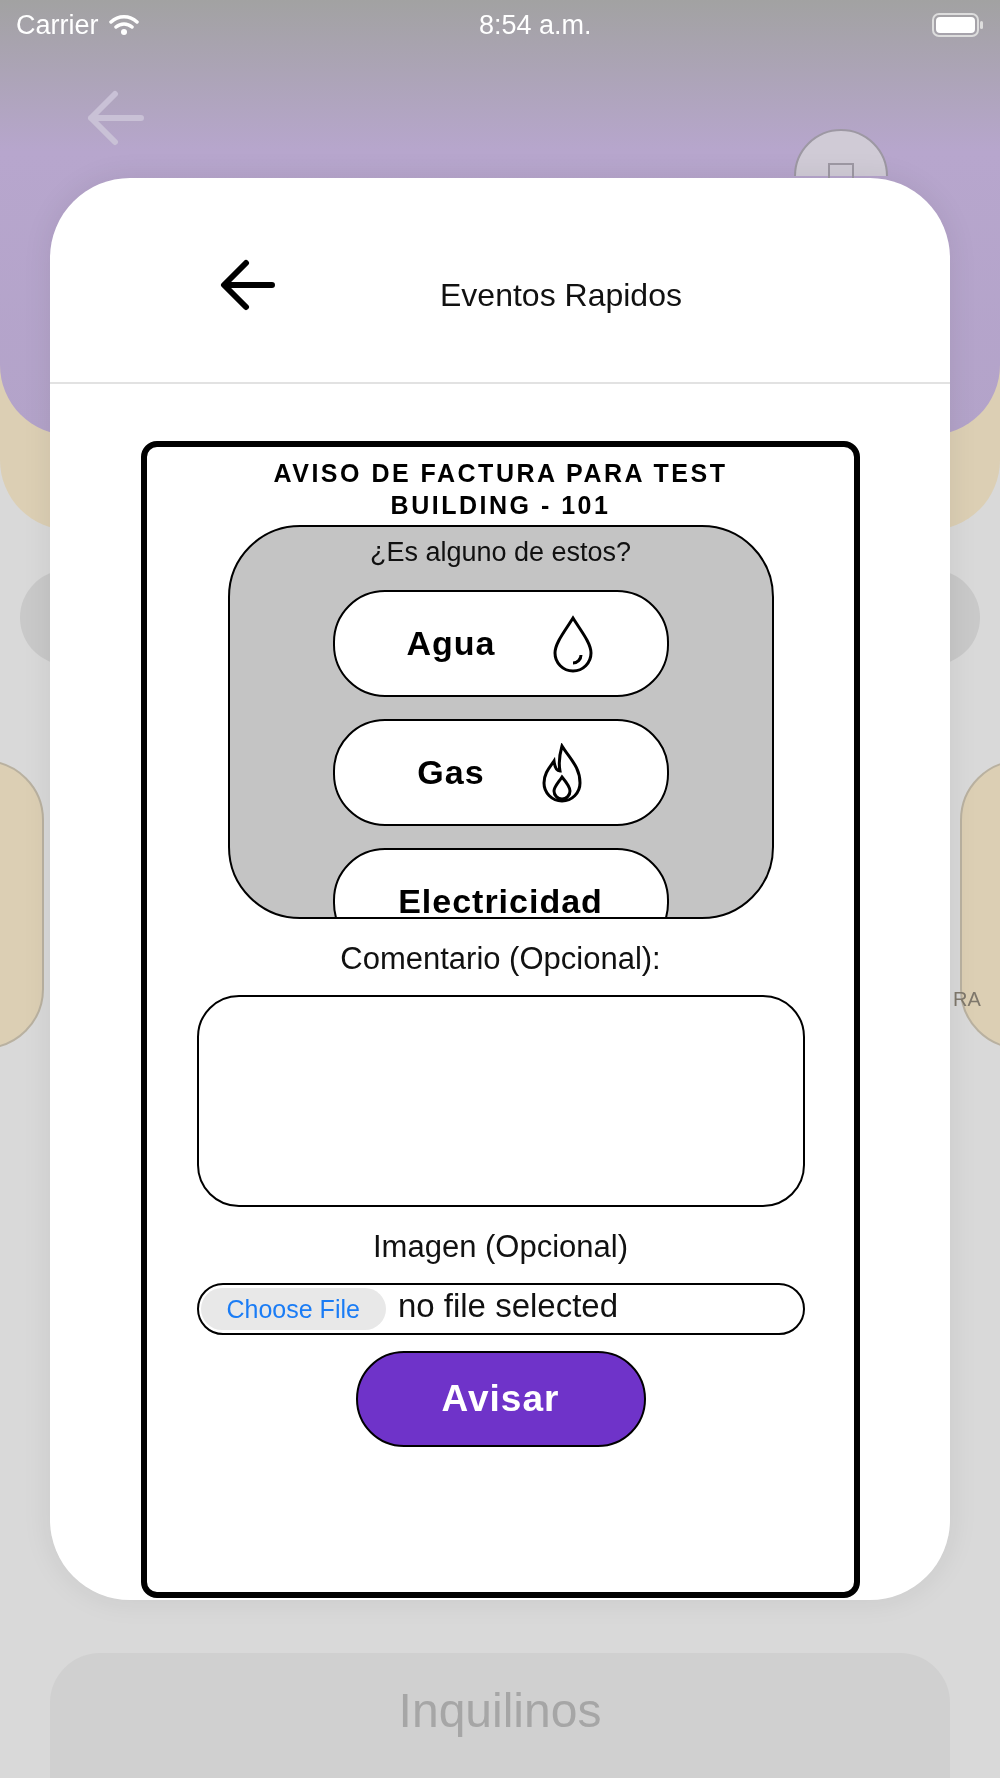 The height and width of the screenshot is (1778, 1000). What do you see at coordinates (561, 295) in the screenshot?
I see `modal-title: Eventos Rapidos` at bounding box center [561, 295].